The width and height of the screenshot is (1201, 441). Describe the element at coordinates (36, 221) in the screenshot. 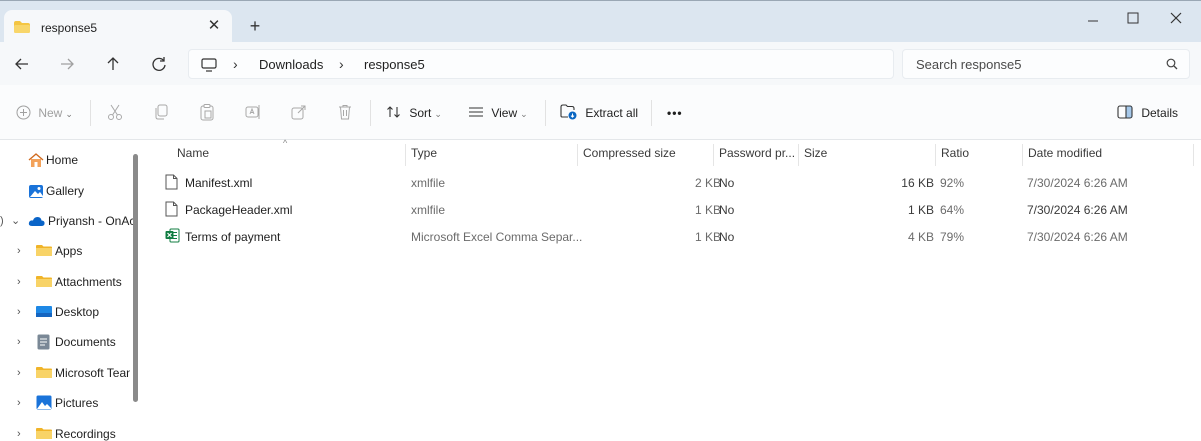

I see `onedrive-icon` at that location.